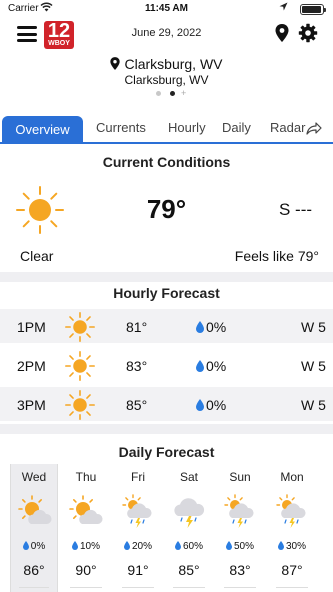 This screenshot has height=592, width=333. I want to click on logo-brand: WBOY, so click(59, 43).